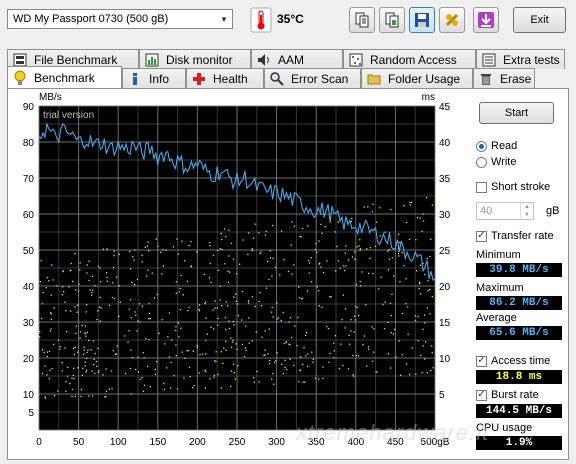  I want to click on burst-rate-checkbox: ✓ Burst rate, so click(507, 395).